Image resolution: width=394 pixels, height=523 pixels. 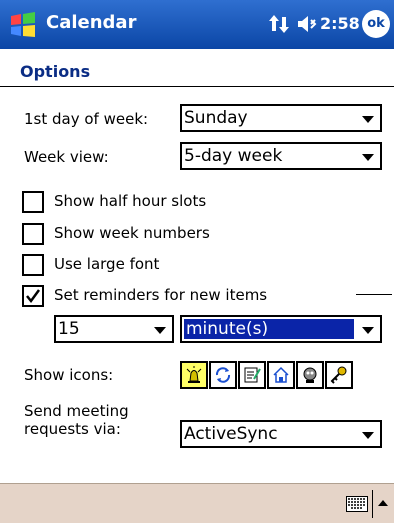 I want to click on icon-toolbar, so click(x=267, y=375).